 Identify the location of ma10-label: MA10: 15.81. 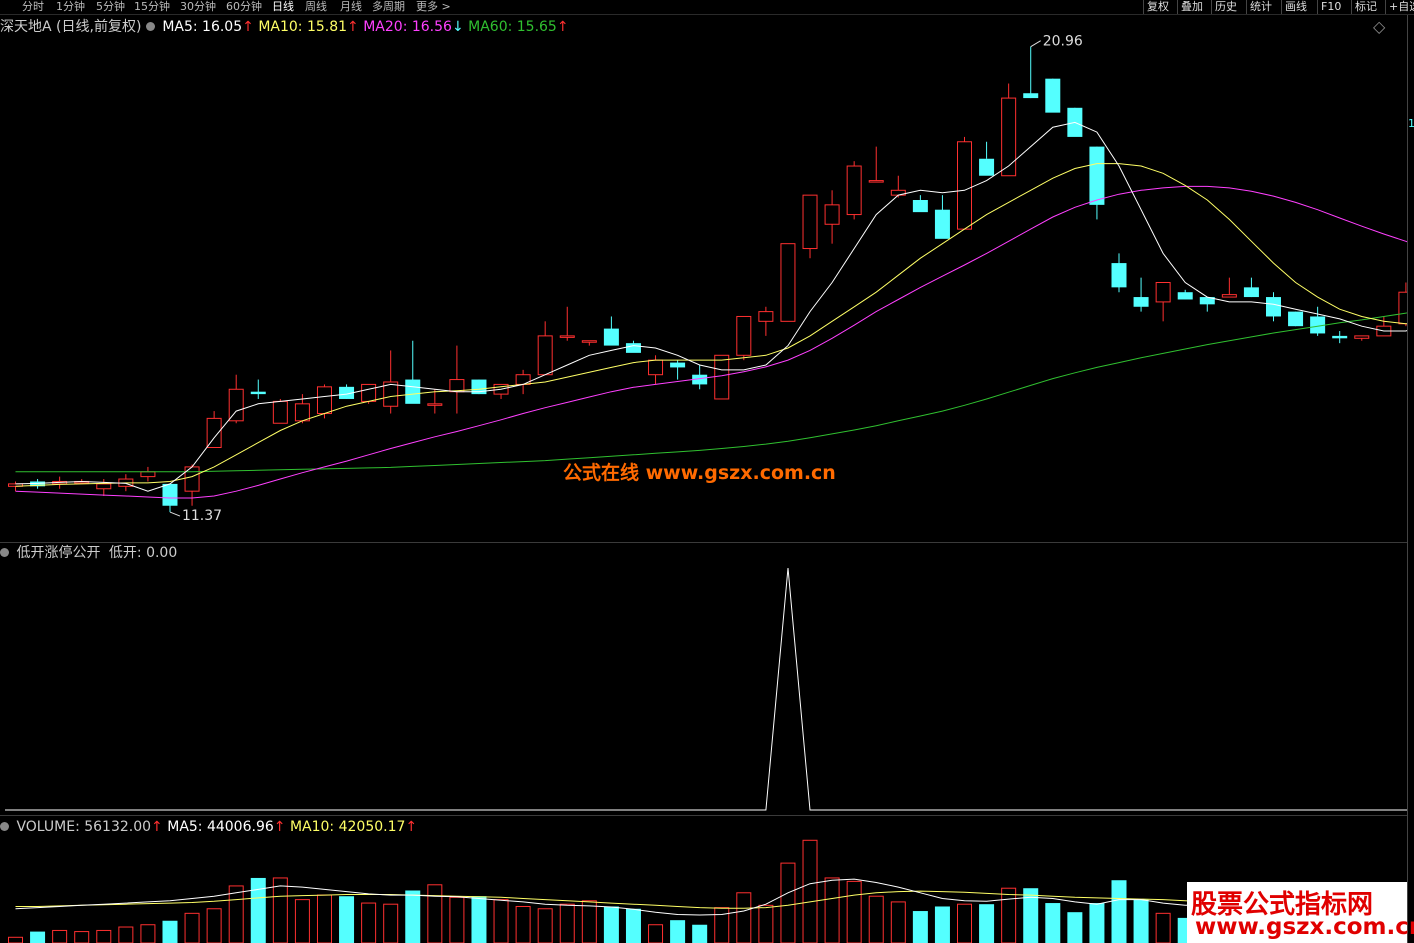
(303, 27).